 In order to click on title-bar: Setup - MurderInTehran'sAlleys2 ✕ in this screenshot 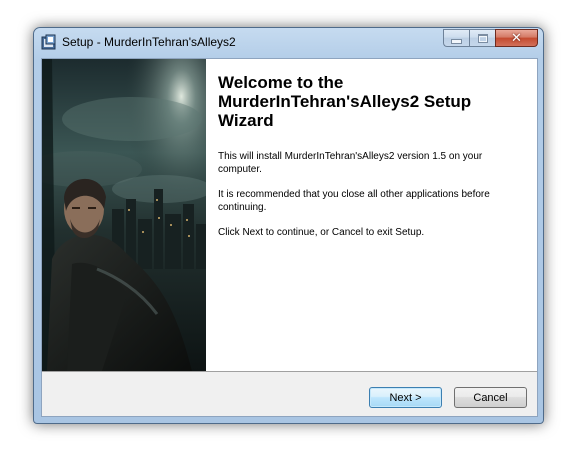, I will do `click(288, 43)`.